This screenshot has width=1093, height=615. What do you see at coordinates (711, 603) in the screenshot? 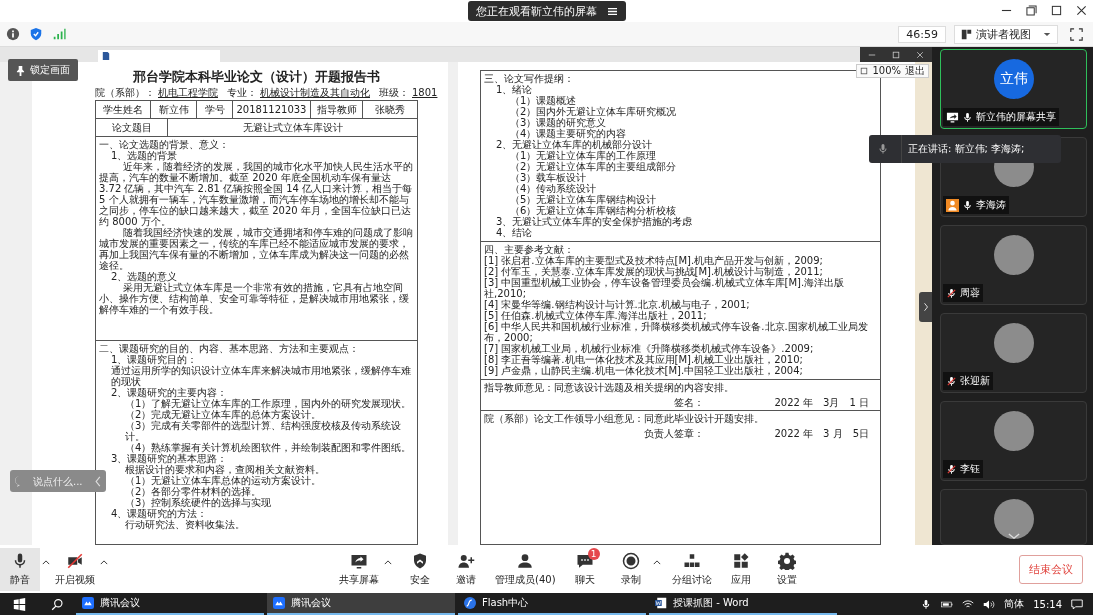
I see `app-label: 授课抓图 - Word` at bounding box center [711, 603].